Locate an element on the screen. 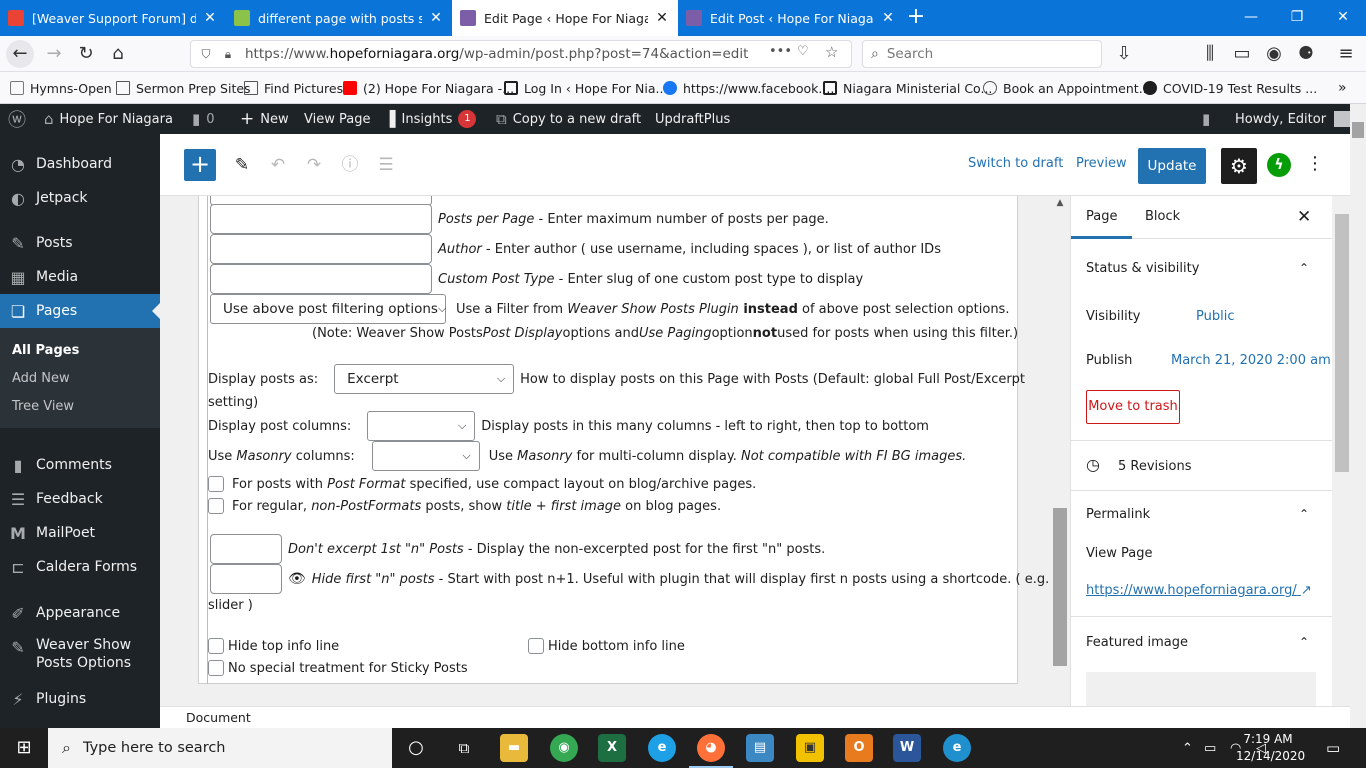 The height and width of the screenshot is (768, 1366). more-options-icon: ⋮ is located at coordinates (1315, 165).